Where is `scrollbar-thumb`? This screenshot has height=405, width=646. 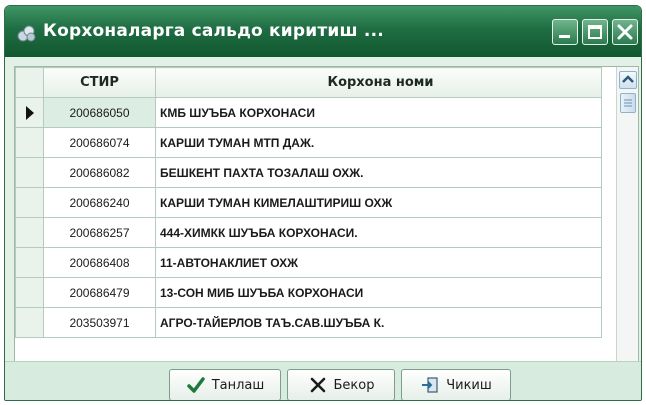
scrollbar-thumb is located at coordinates (628, 103).